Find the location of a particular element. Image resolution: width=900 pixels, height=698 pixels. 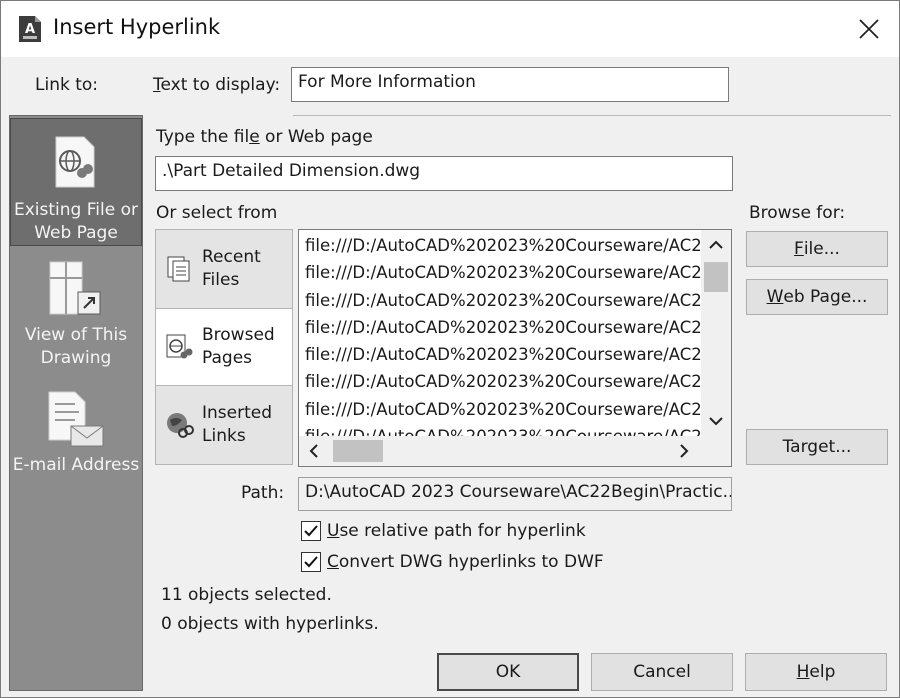

link-to-view-line1: View of This is located at coordinates (76, 335).